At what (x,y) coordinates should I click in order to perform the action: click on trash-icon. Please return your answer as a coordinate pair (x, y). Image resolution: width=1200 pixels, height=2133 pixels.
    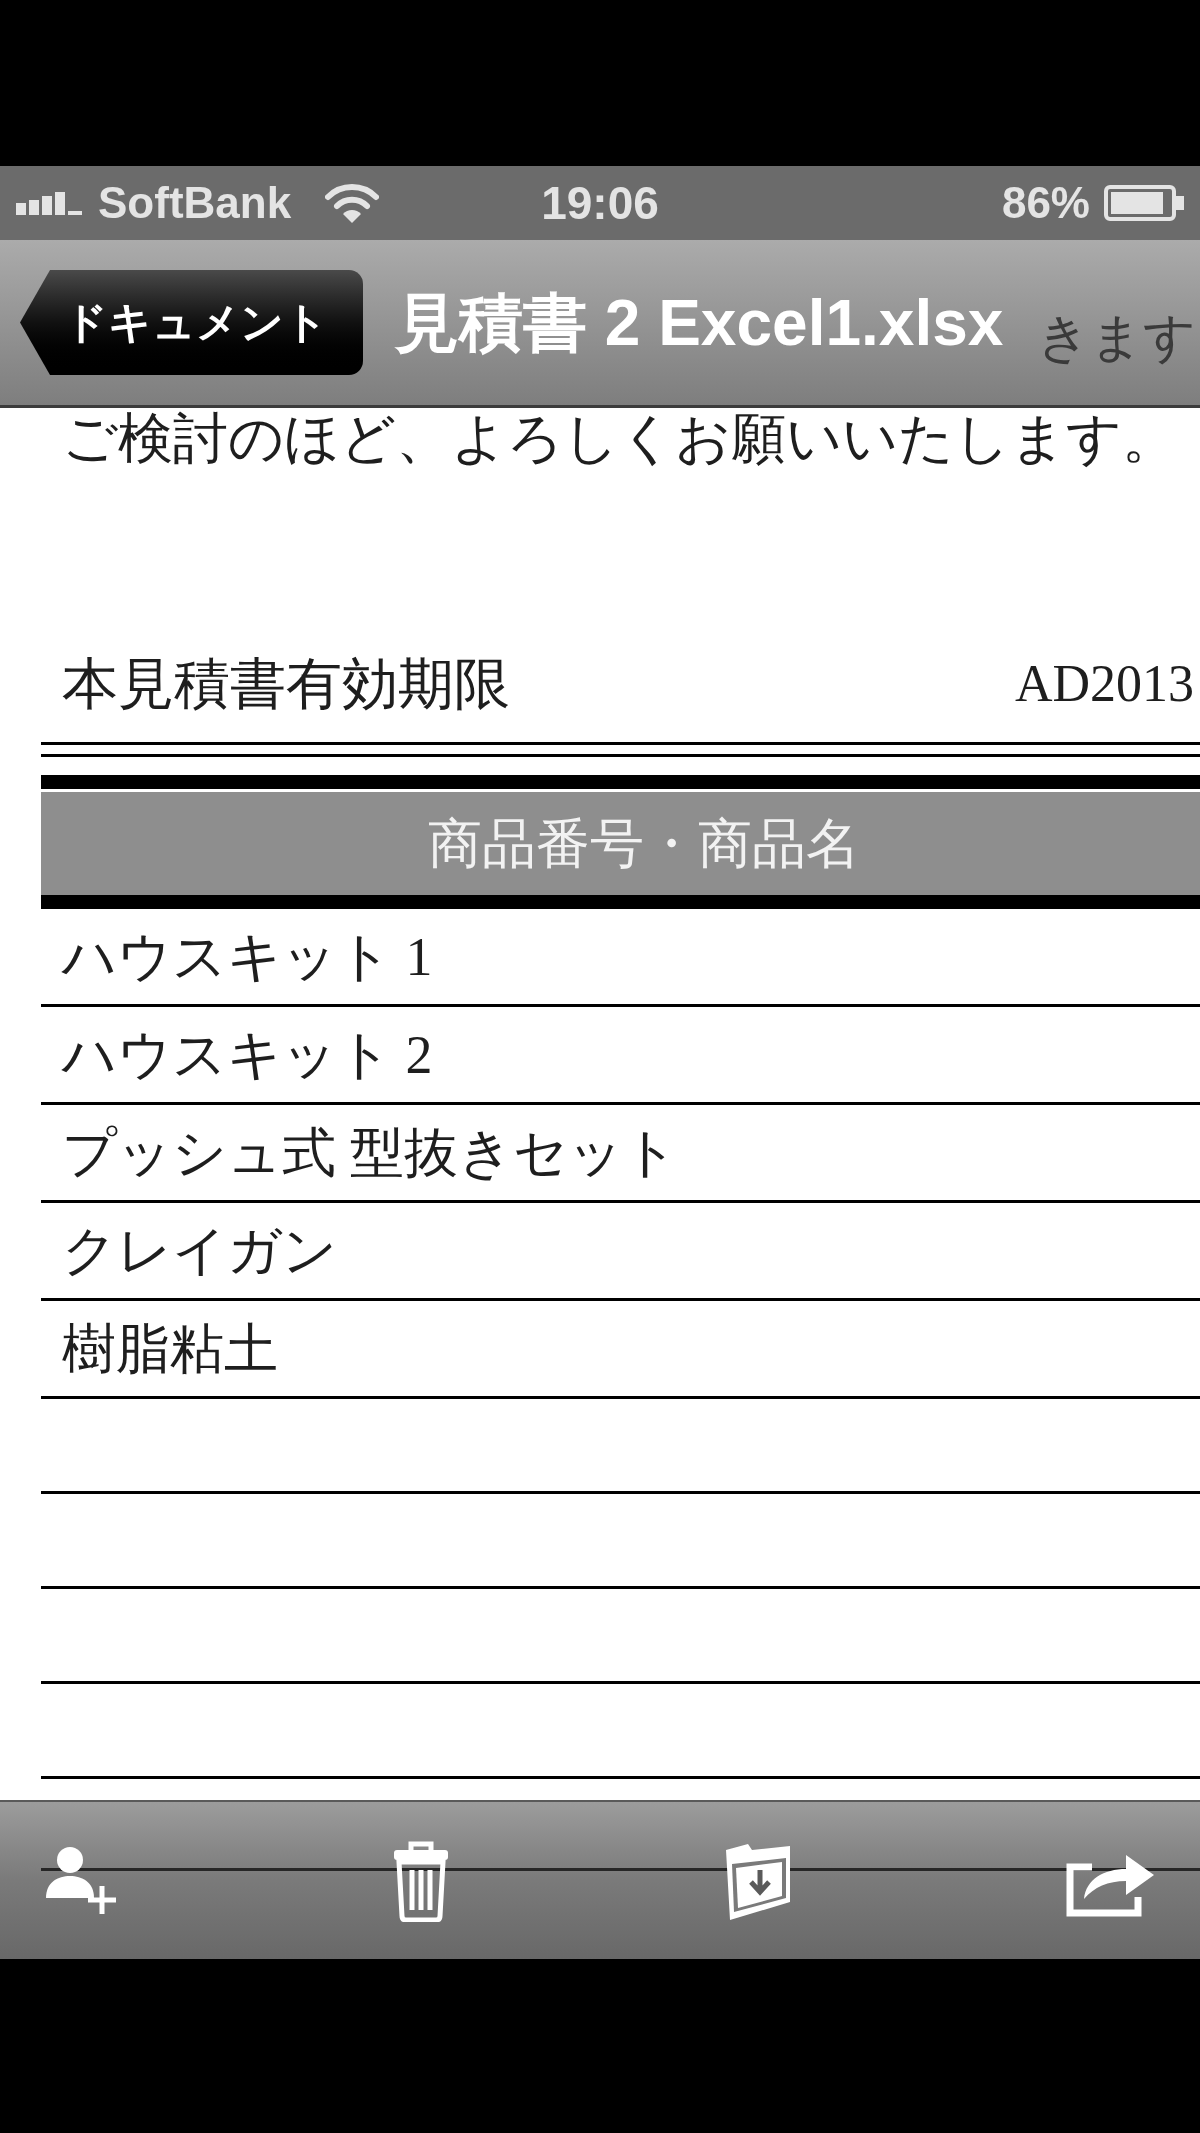
    Looking at the image, I should click on (421, 1880).